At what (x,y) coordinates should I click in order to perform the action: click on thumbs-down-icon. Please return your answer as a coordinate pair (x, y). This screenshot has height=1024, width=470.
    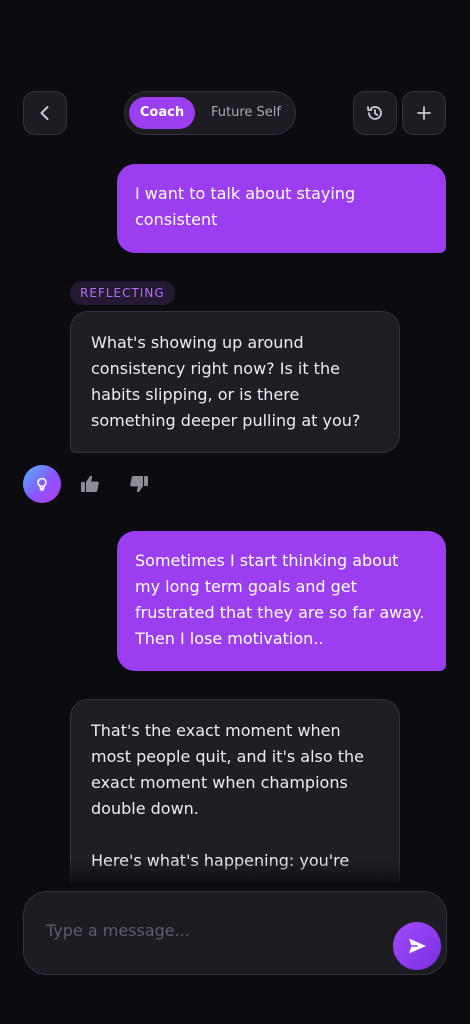
    Looking at the image, I should click on (139, 484).